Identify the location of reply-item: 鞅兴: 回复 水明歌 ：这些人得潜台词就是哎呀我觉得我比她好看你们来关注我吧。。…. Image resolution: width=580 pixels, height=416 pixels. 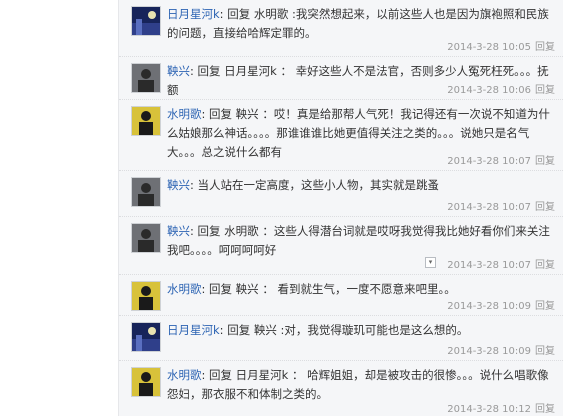
(341, 246).